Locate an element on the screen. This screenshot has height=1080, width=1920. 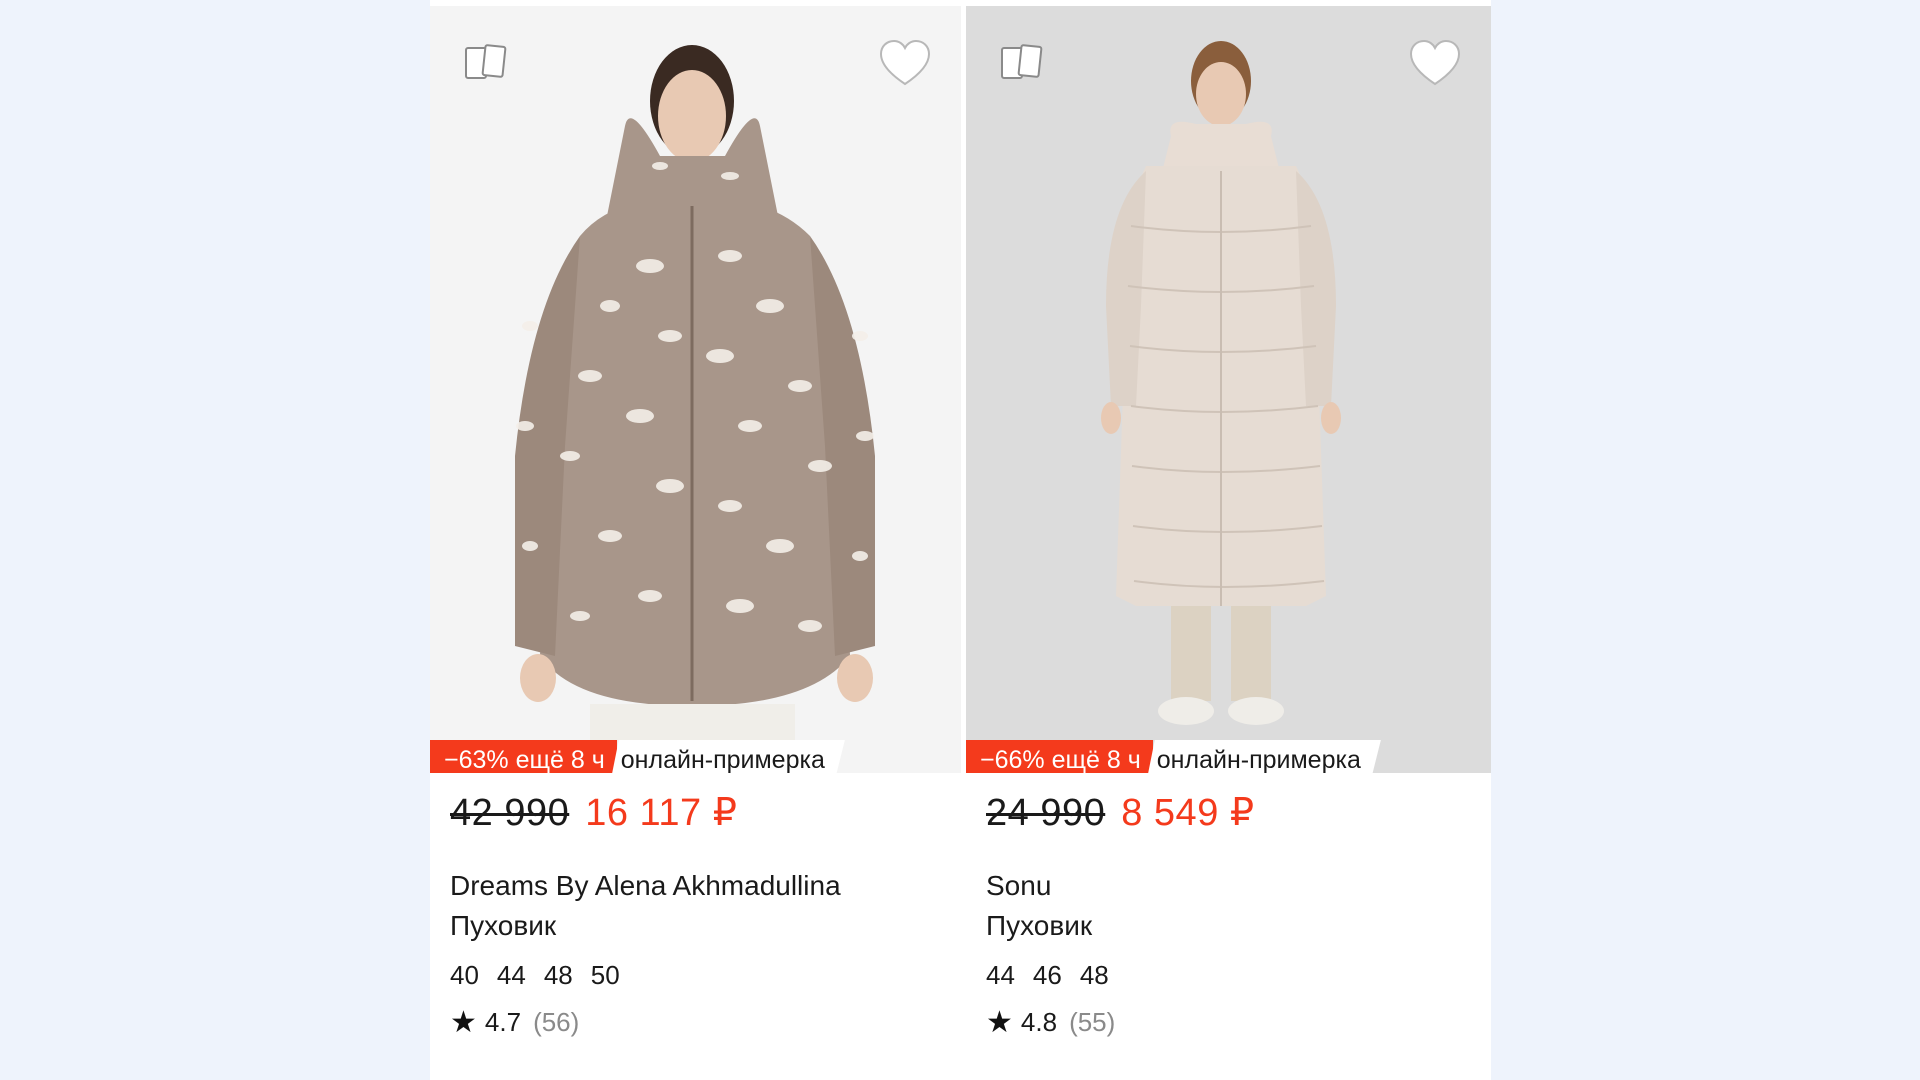
review-count: (56) is located at coordinates (556, 1022).